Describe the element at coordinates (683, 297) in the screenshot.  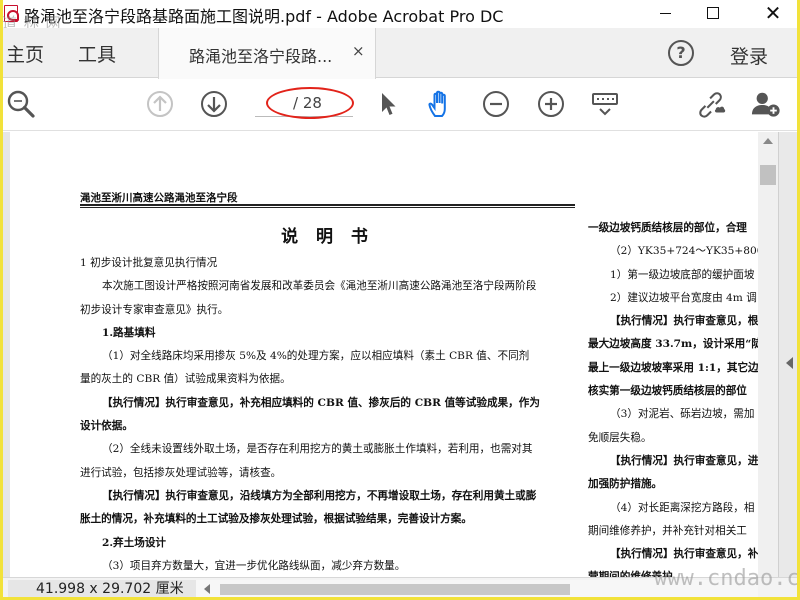
I see `text-line: 2）建议边坡平台宽度由 4m 调` at that location.